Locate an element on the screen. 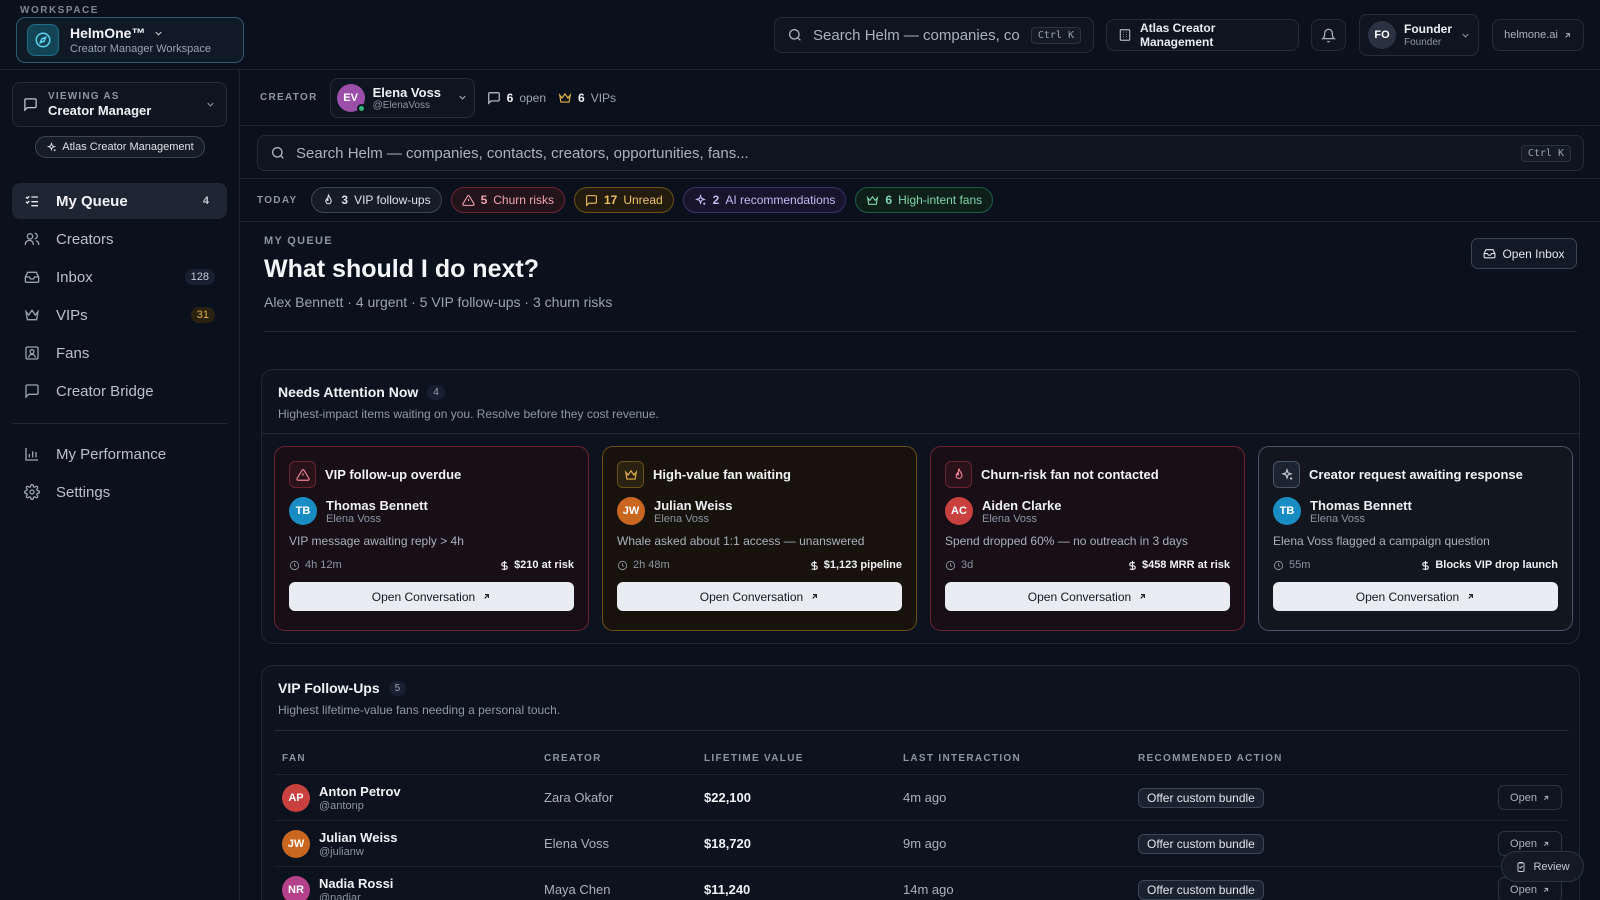 The height and width of the screenshot is (900, 1600). org-switcher-button: Atlas Creator Management is located at coordinates (1202, 35).